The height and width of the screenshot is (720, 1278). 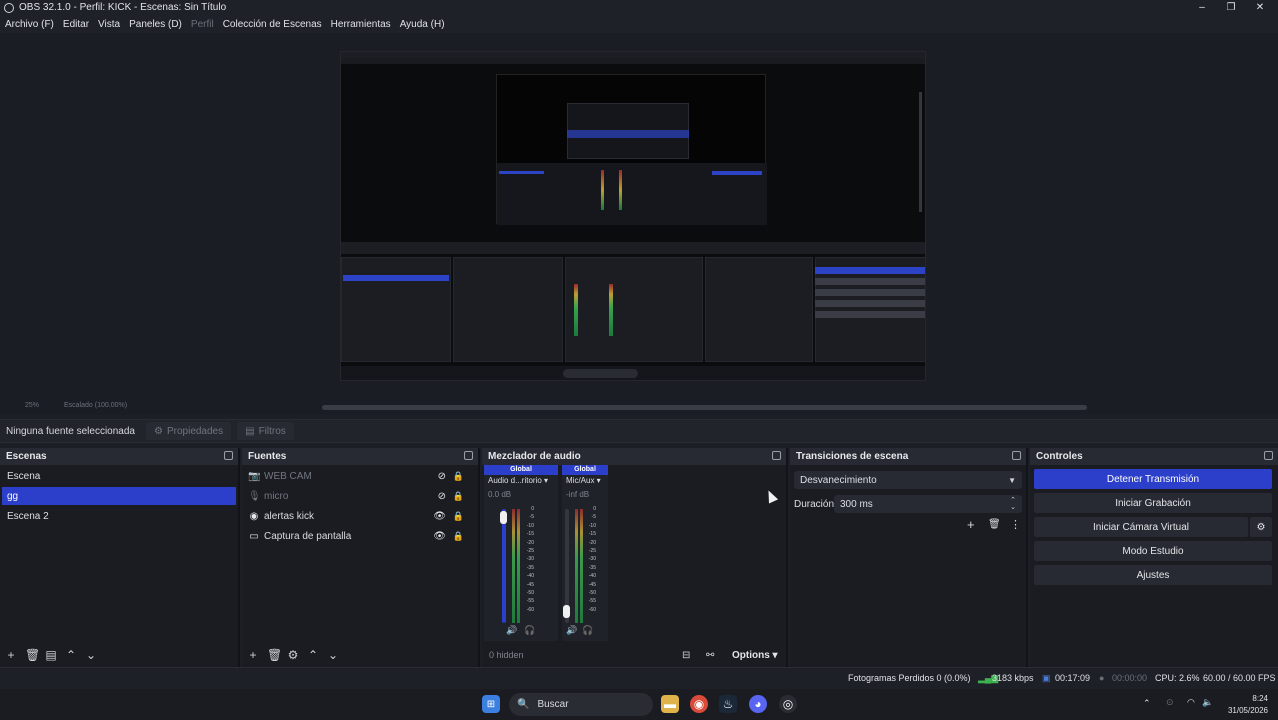 What do you see at coordinates (518, 480) in the screenshot?
I see `channel-name: Audio d...ritorio ▾` at bounding box center [518, 480].